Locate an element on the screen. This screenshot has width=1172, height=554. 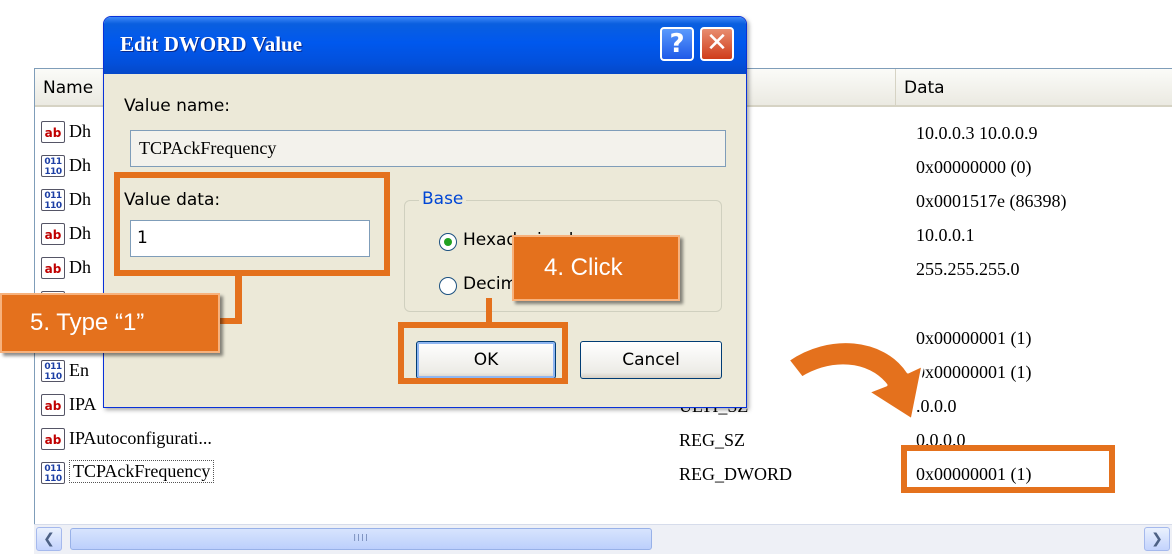
curved-arrow-icon is located at coordinates (855, 381).